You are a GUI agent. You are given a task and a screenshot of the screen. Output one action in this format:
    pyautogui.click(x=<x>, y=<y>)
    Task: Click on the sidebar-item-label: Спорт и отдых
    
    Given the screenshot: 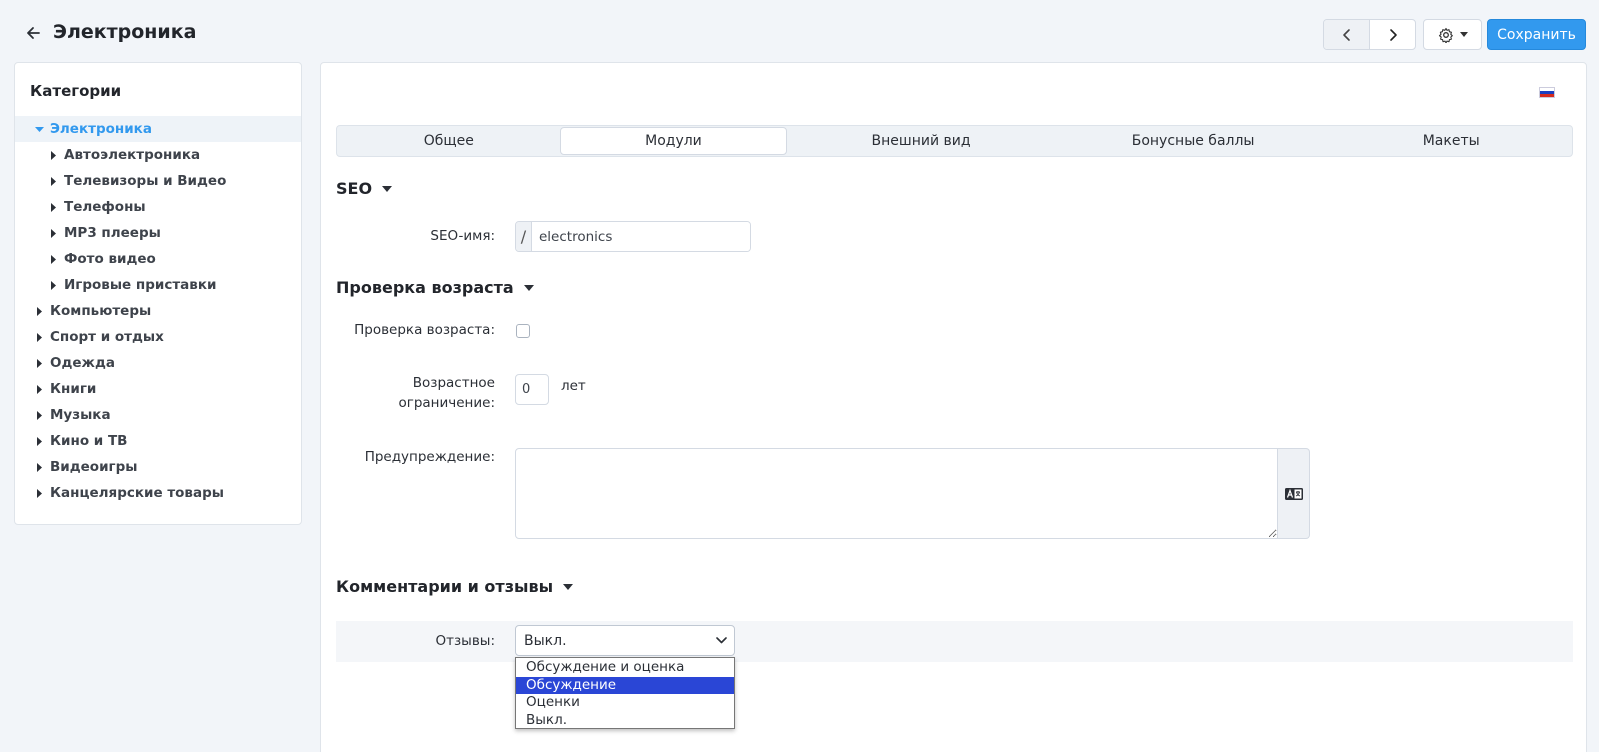 What is the action you would take?
    pyautogui.click(x=107, y=337)
    